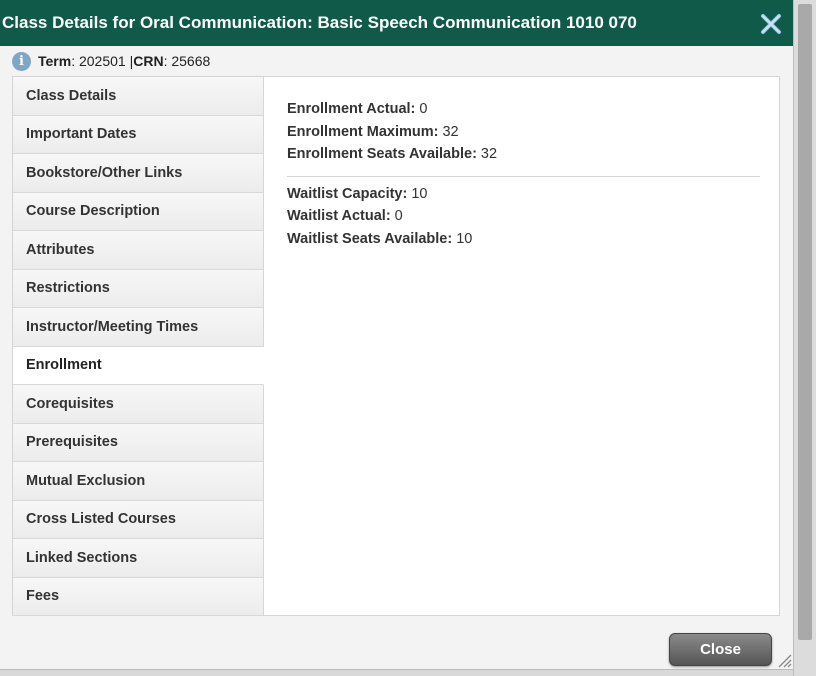 This screenshot has width=816, height=676. Describe the element at coordinates (21, 61) in the screenshot. I see `info-icon: i` at that location.